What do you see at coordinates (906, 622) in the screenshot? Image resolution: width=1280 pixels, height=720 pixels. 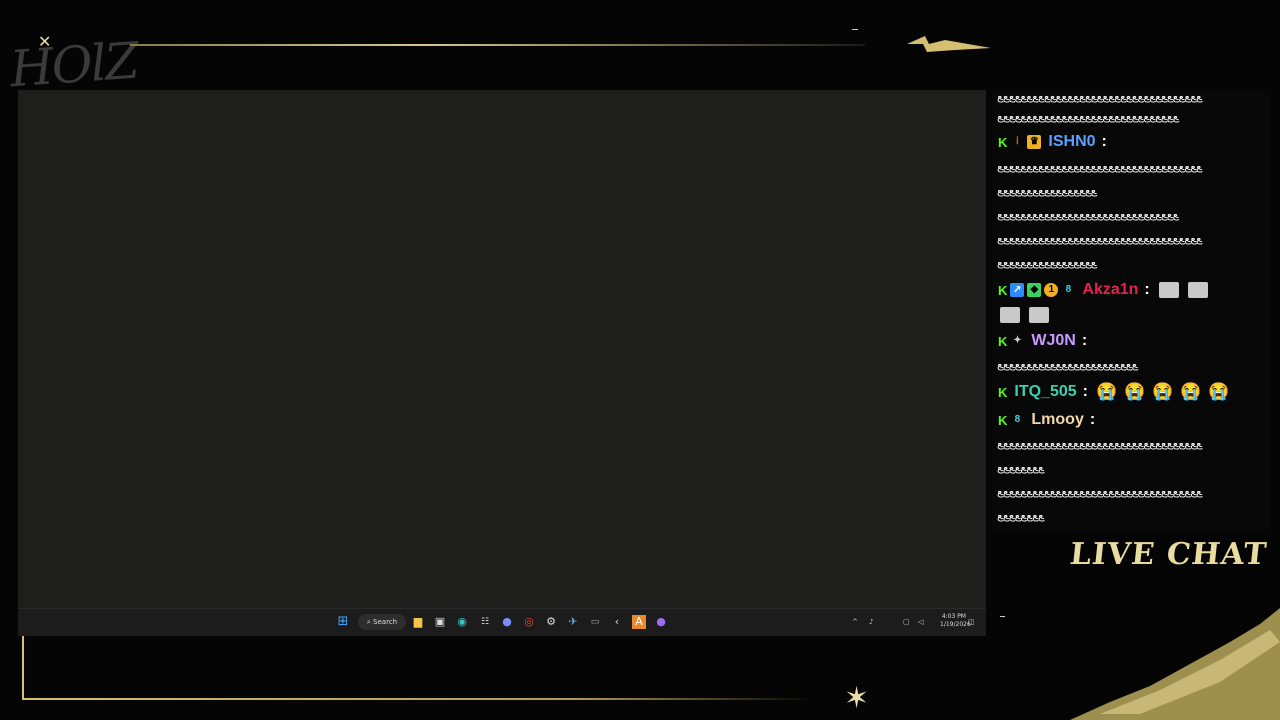 I see `wifi-icon: ▢` at bounding box center [906, 622].